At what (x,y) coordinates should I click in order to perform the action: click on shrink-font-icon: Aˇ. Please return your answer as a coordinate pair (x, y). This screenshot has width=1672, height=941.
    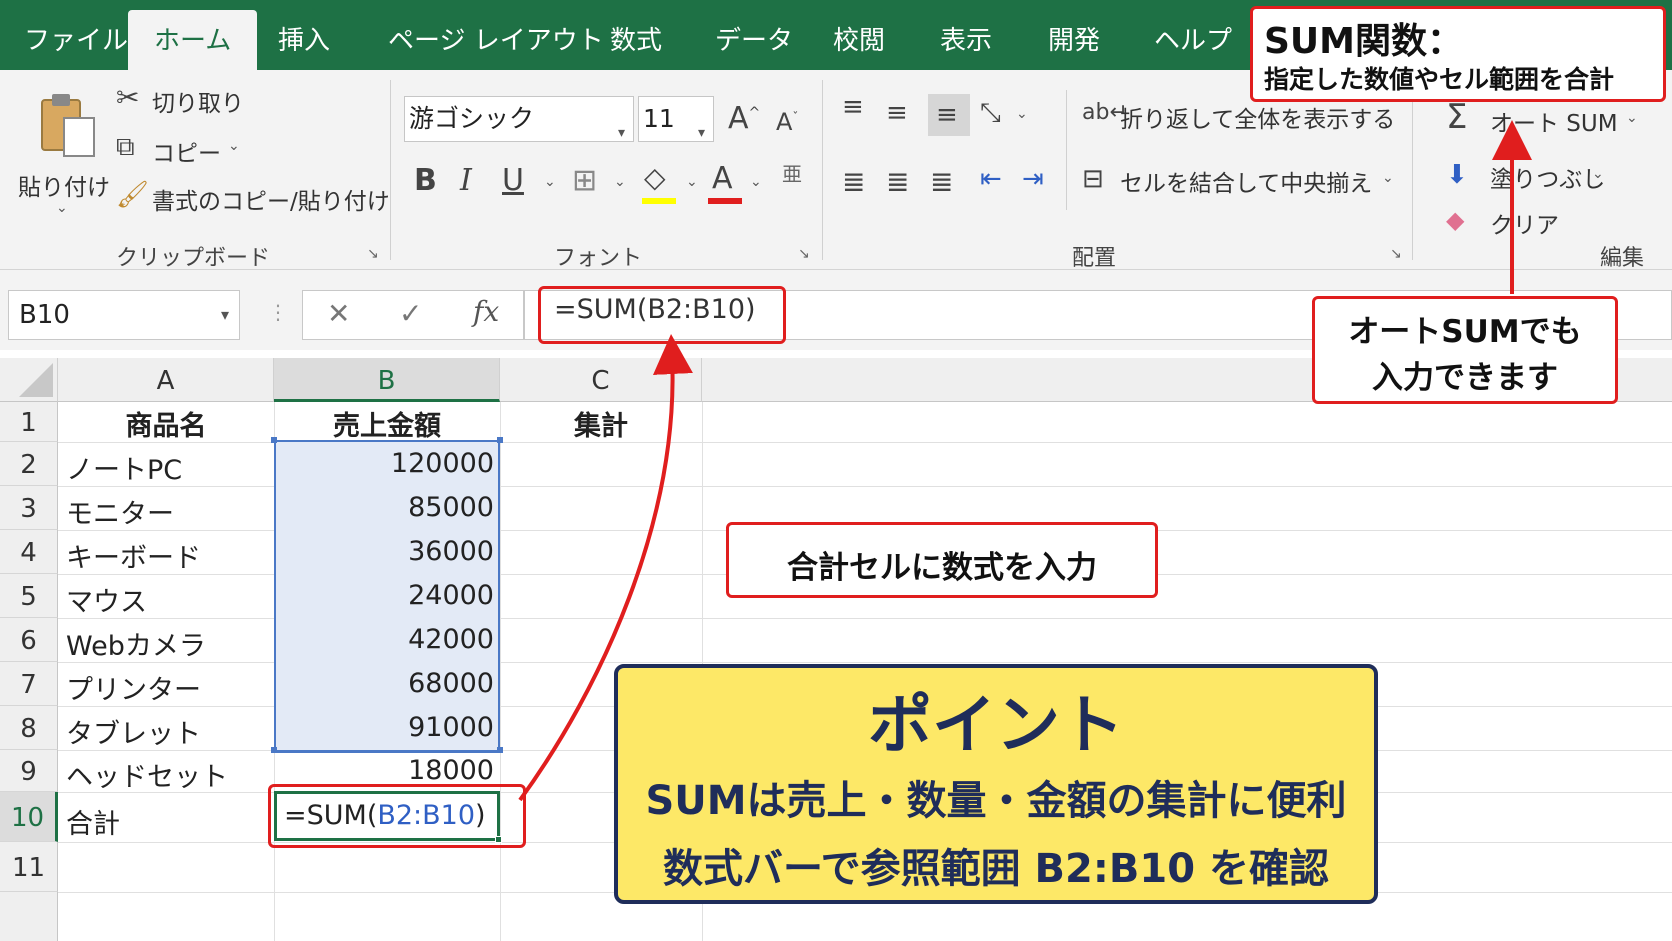
    Looking at the image, I should click on (787, 122).